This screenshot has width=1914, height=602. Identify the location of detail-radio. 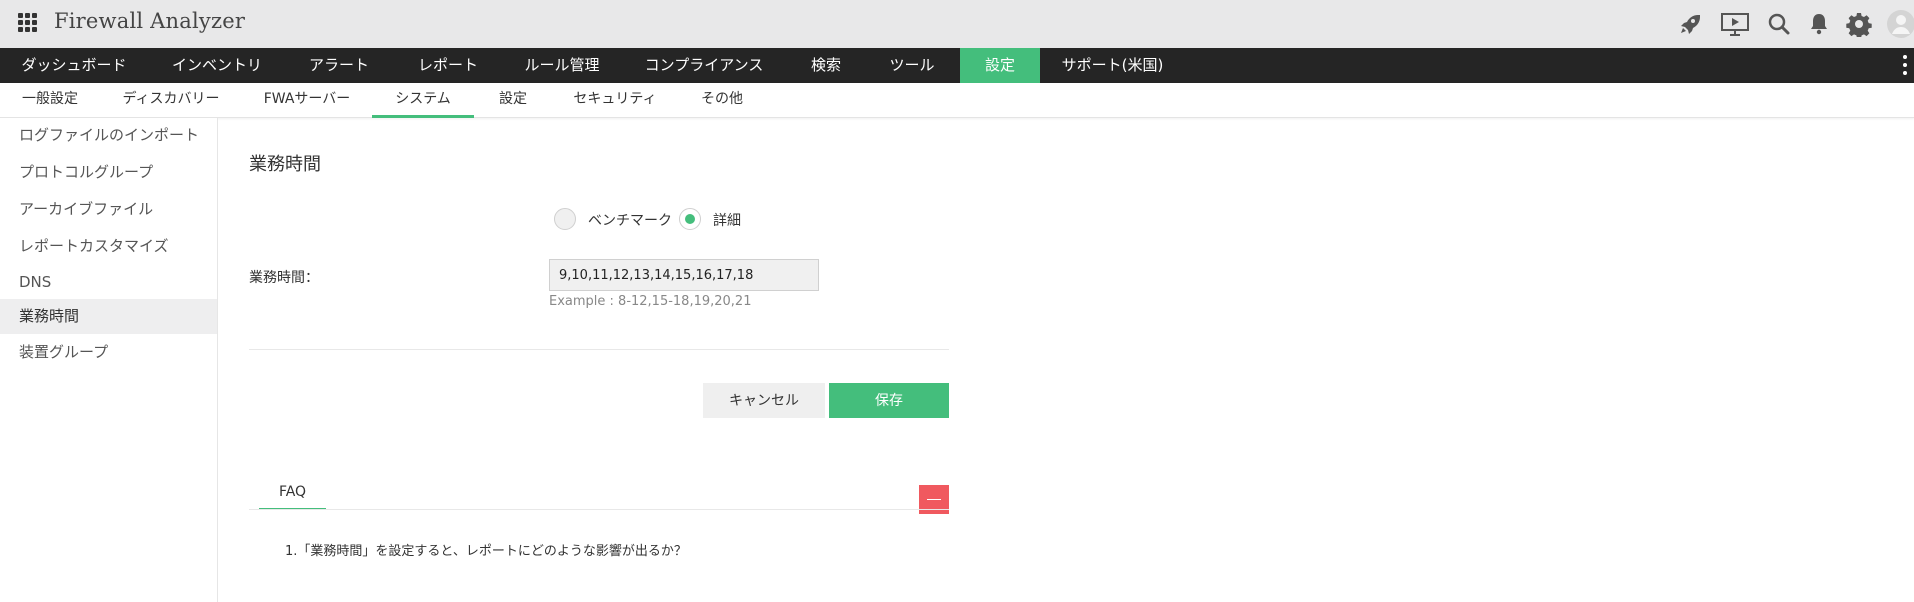
(690, 219).